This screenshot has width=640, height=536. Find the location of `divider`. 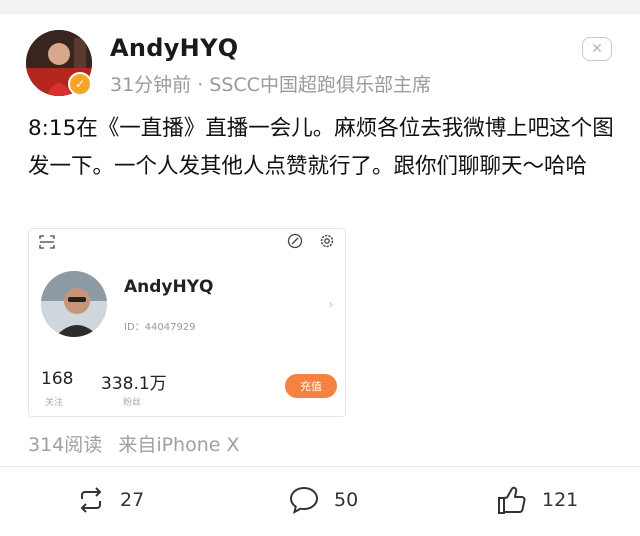

divider is located at coordinates (320, 466).